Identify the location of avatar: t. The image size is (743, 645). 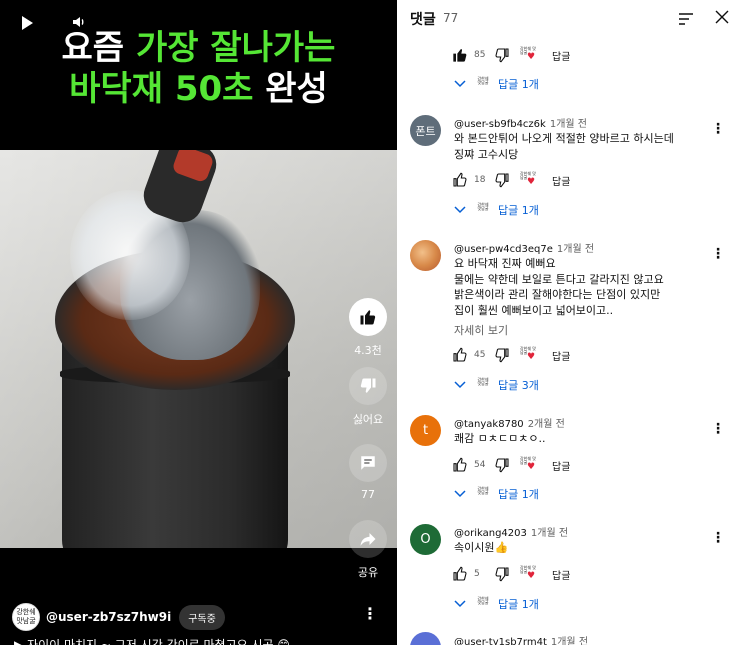
(425, 430).